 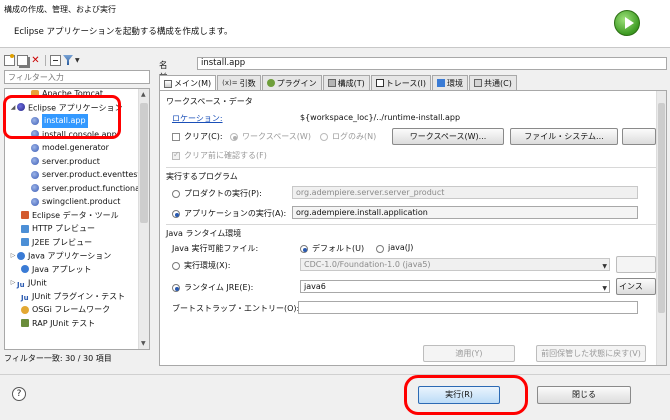 I want to click on delete-config-icon: ✕, so click(x=35, y=60).